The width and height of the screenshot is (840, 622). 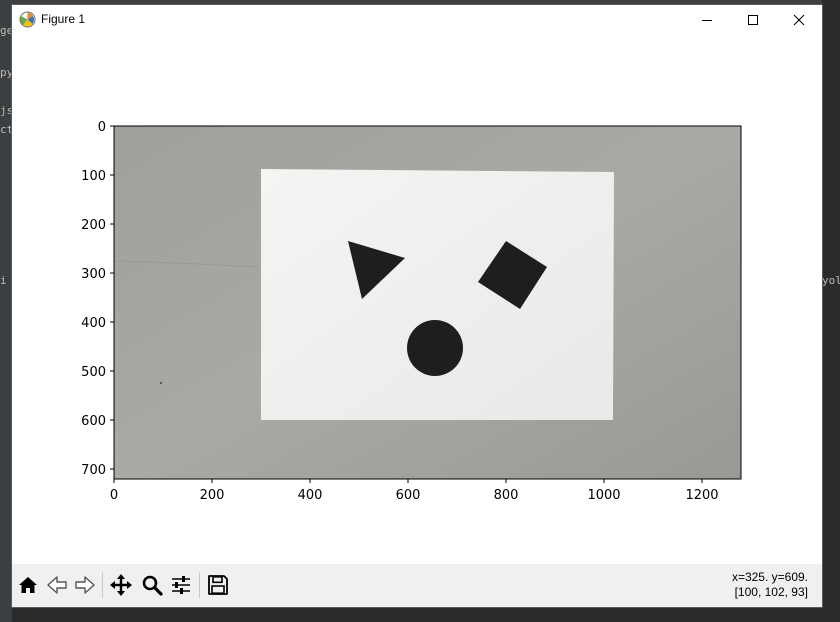 What do you see at coordinates (93, 274) in the screenshot?
I see `y-tick-label: 300` at bounding box center [93, 274].